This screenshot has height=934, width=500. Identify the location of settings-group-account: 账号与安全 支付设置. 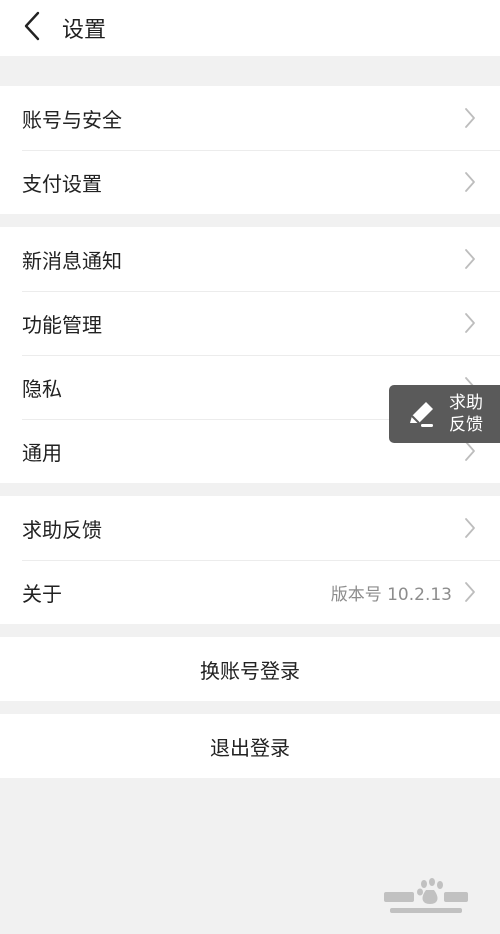
(250, 150).